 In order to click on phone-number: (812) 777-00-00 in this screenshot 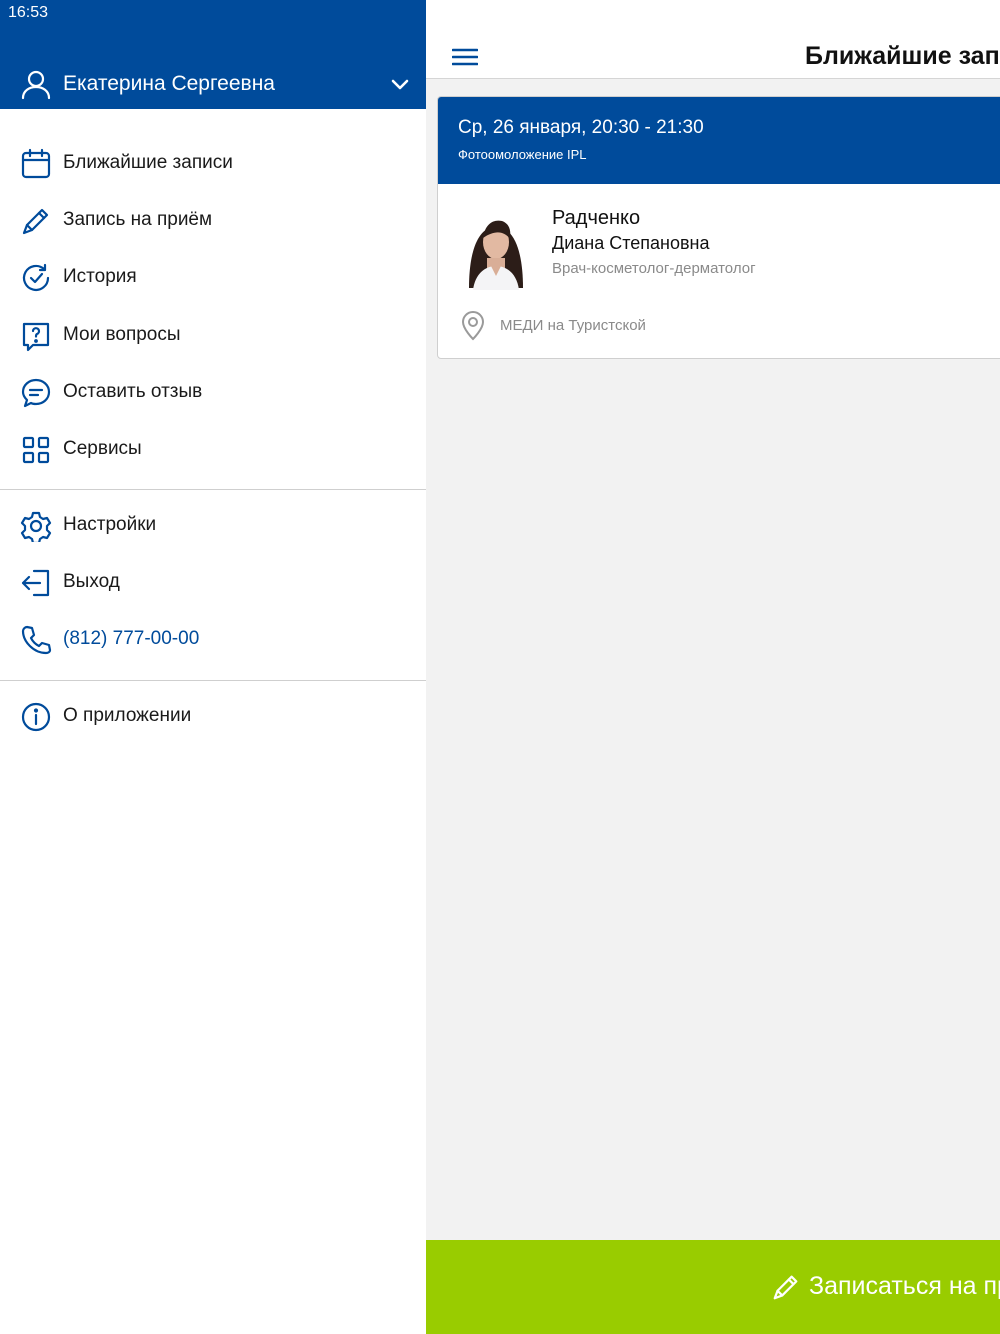, I will do `click(131, 638)`.